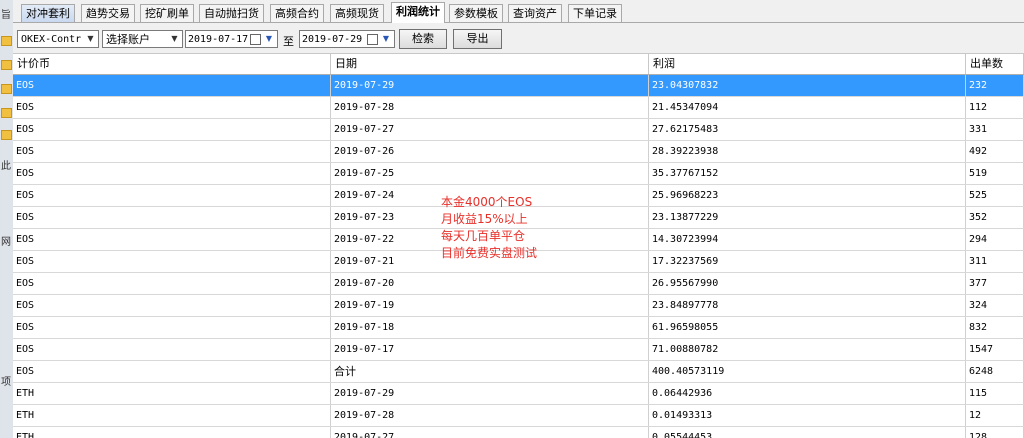 The height and width of the screenshot is (438, 1024). What do you see at coordinates (995, 107) in the screenshot?
I see `cell-order-count: 112` at bounding box center [995, 107].